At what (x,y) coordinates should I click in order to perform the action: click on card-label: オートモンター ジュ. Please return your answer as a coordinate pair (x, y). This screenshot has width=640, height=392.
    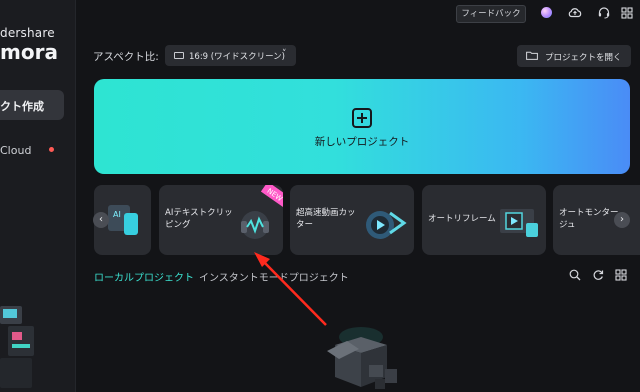
    Looking at the image, I should click on (589, 219).